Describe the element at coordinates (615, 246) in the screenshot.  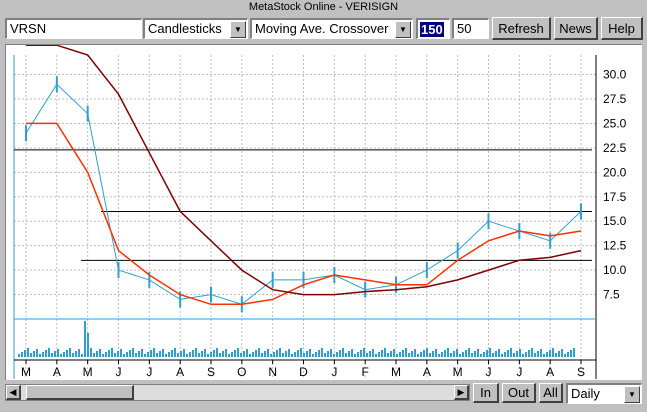
I see `y-tick-label: 12.5` at that location.